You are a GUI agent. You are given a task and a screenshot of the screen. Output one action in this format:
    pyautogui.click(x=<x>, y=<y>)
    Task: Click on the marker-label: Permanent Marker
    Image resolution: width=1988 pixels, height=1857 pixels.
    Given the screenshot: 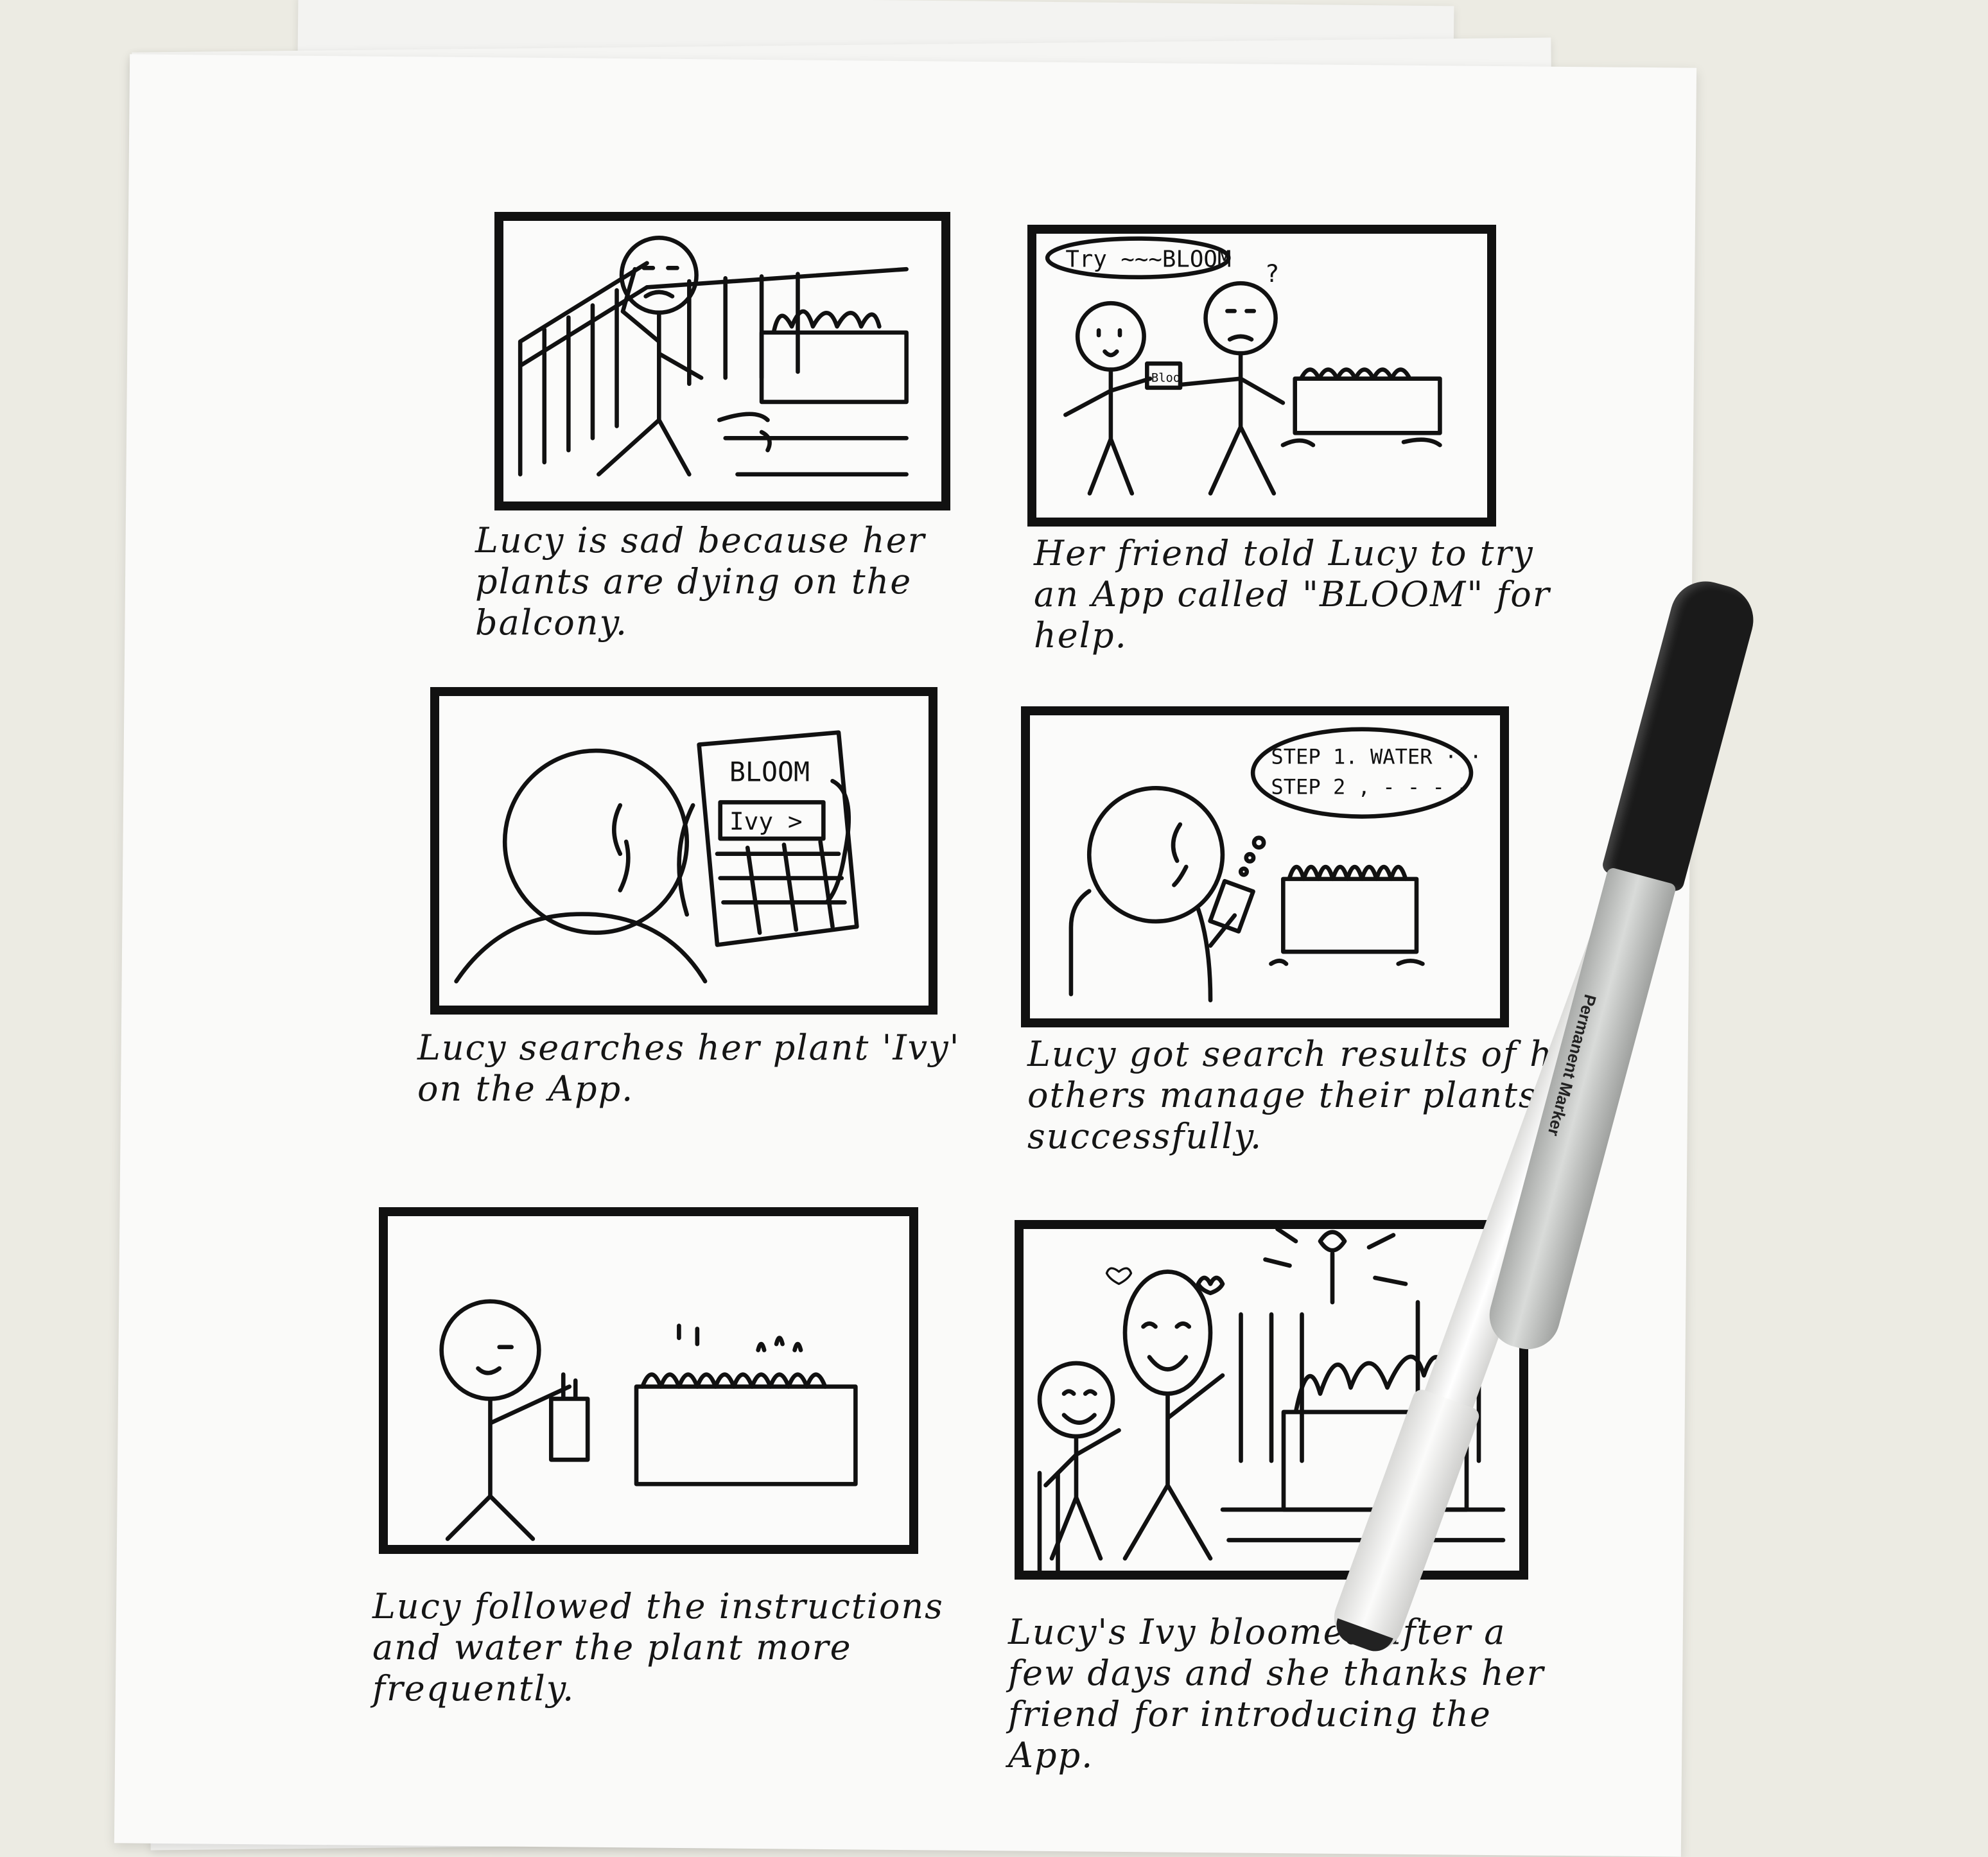 What is the action you would take?
    pyautogui.click(x=1572, y=1065)
    